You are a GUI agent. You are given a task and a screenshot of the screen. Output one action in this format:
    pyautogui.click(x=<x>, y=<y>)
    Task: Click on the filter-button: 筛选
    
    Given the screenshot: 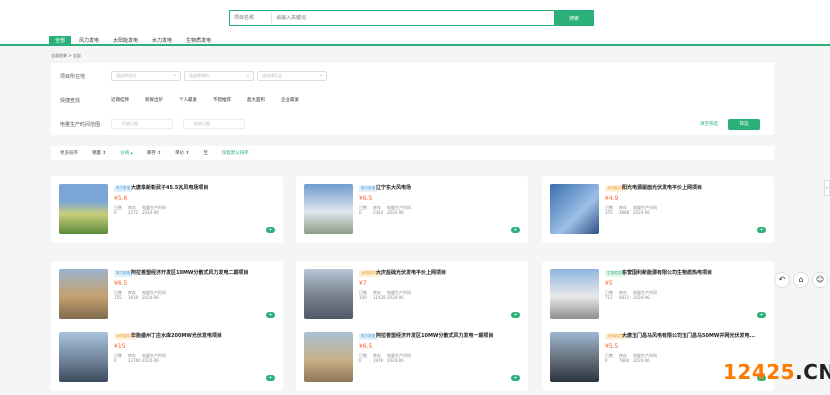 What is the action you would take?
    pyautogui.click(x=744, y=124)
    